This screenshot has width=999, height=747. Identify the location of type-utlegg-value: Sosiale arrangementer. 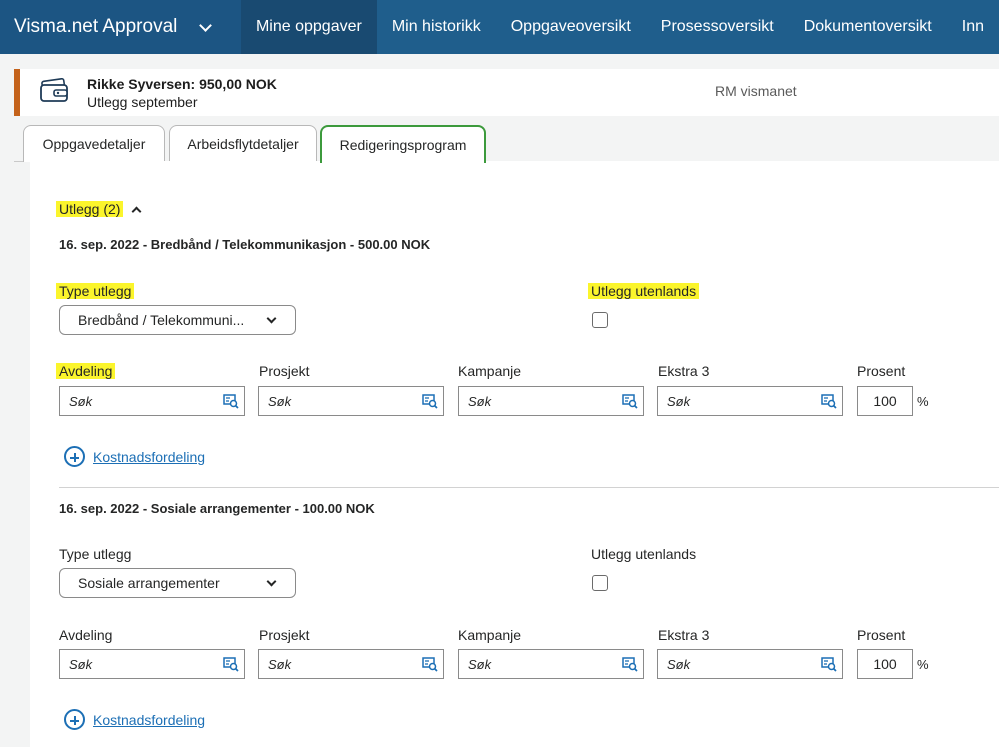
(149, 583).